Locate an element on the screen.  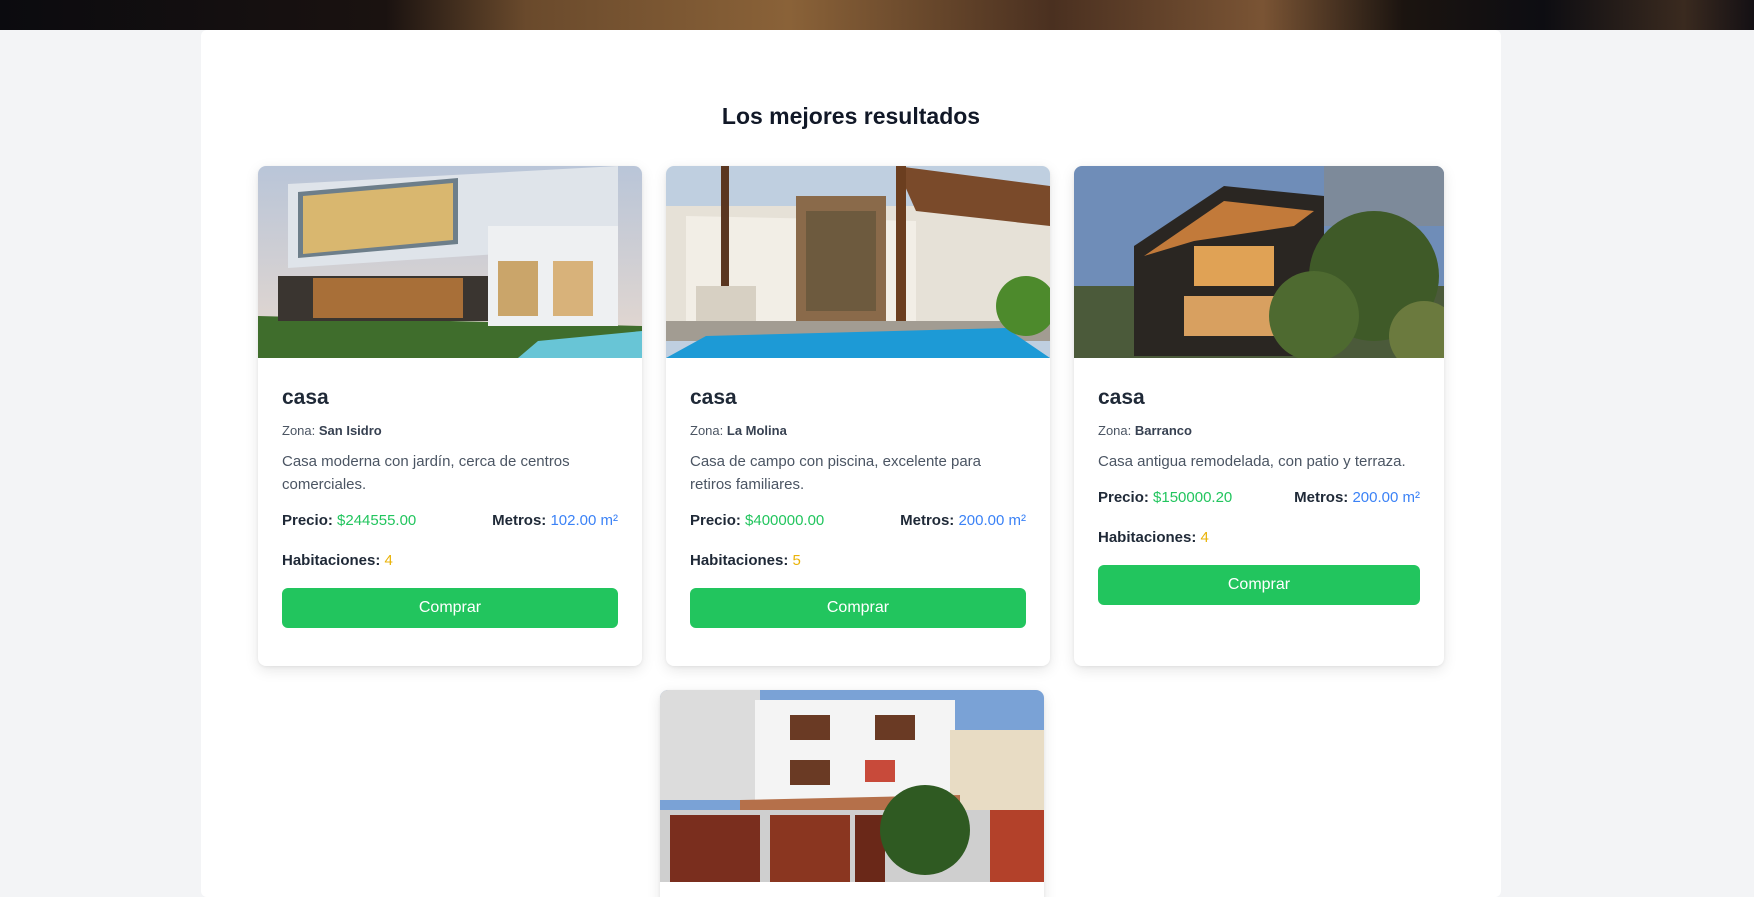
price-meters-row: Precio: $400000.00 Metros: 200.00 m² is located at coordinates (858, 520).